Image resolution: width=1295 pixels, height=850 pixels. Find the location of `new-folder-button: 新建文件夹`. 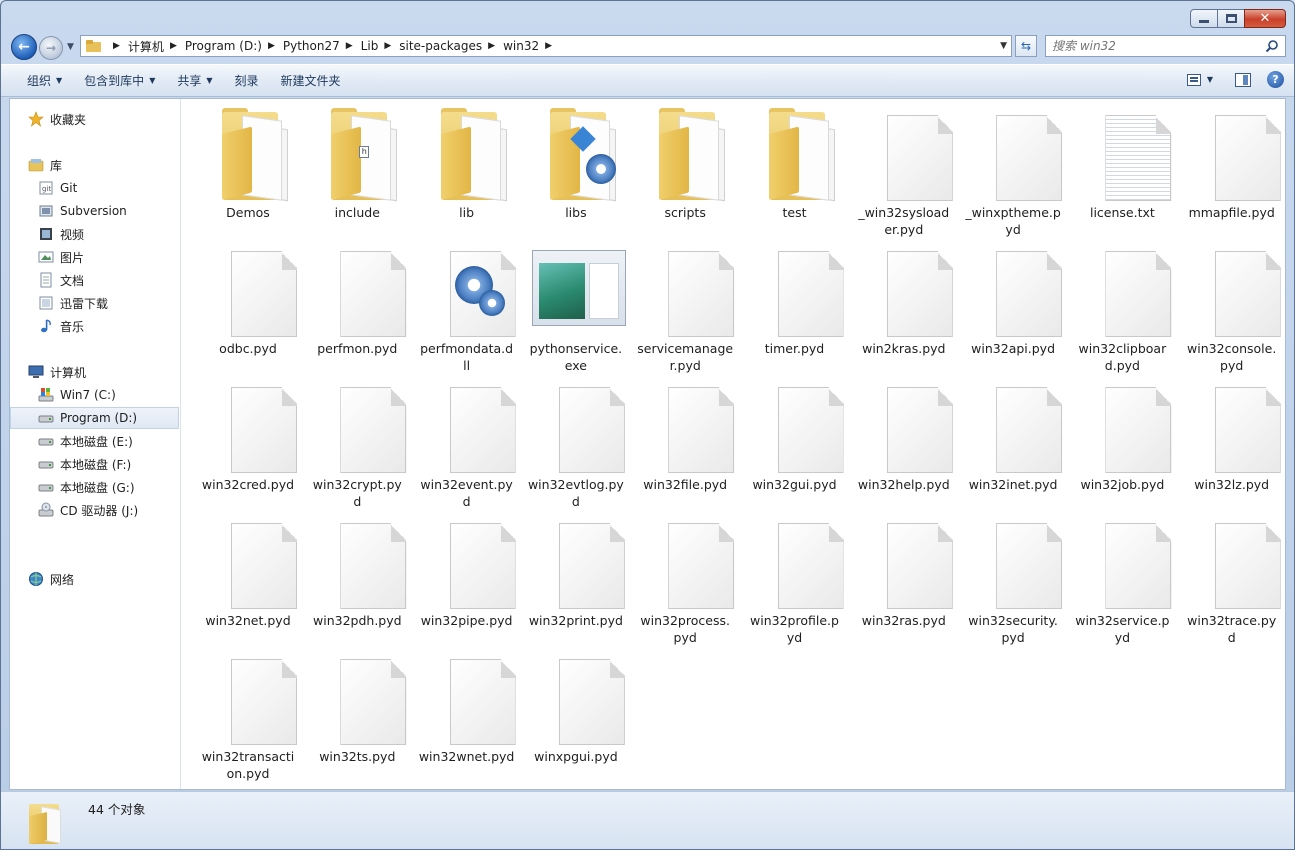

new-folder-button: 新建文件夹 is located at coordinates (311, 81).